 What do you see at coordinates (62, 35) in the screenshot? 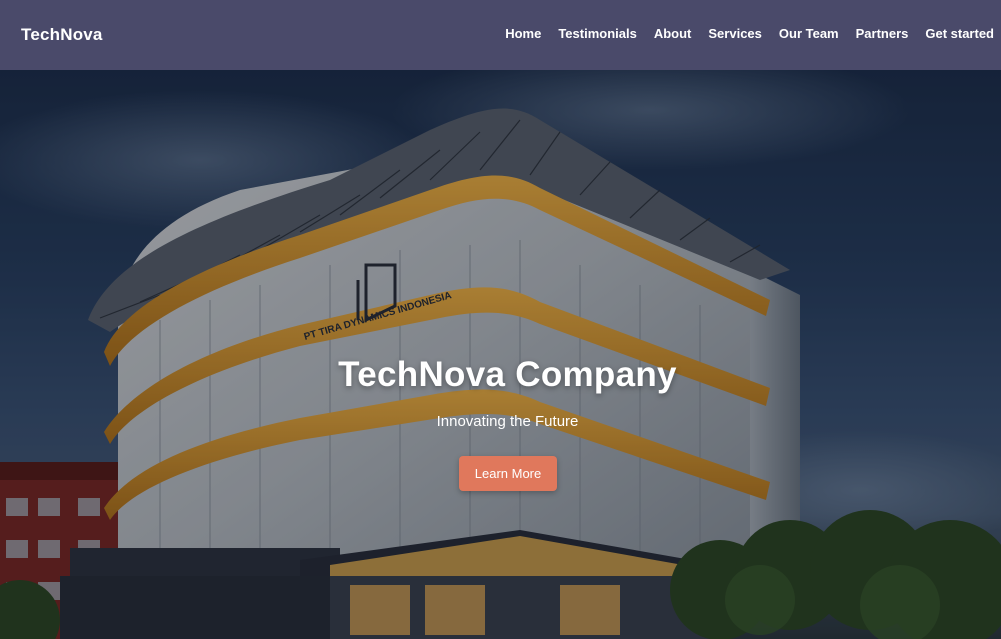
I see `brand-logo: TechNova` at bounding box center [62, 35].